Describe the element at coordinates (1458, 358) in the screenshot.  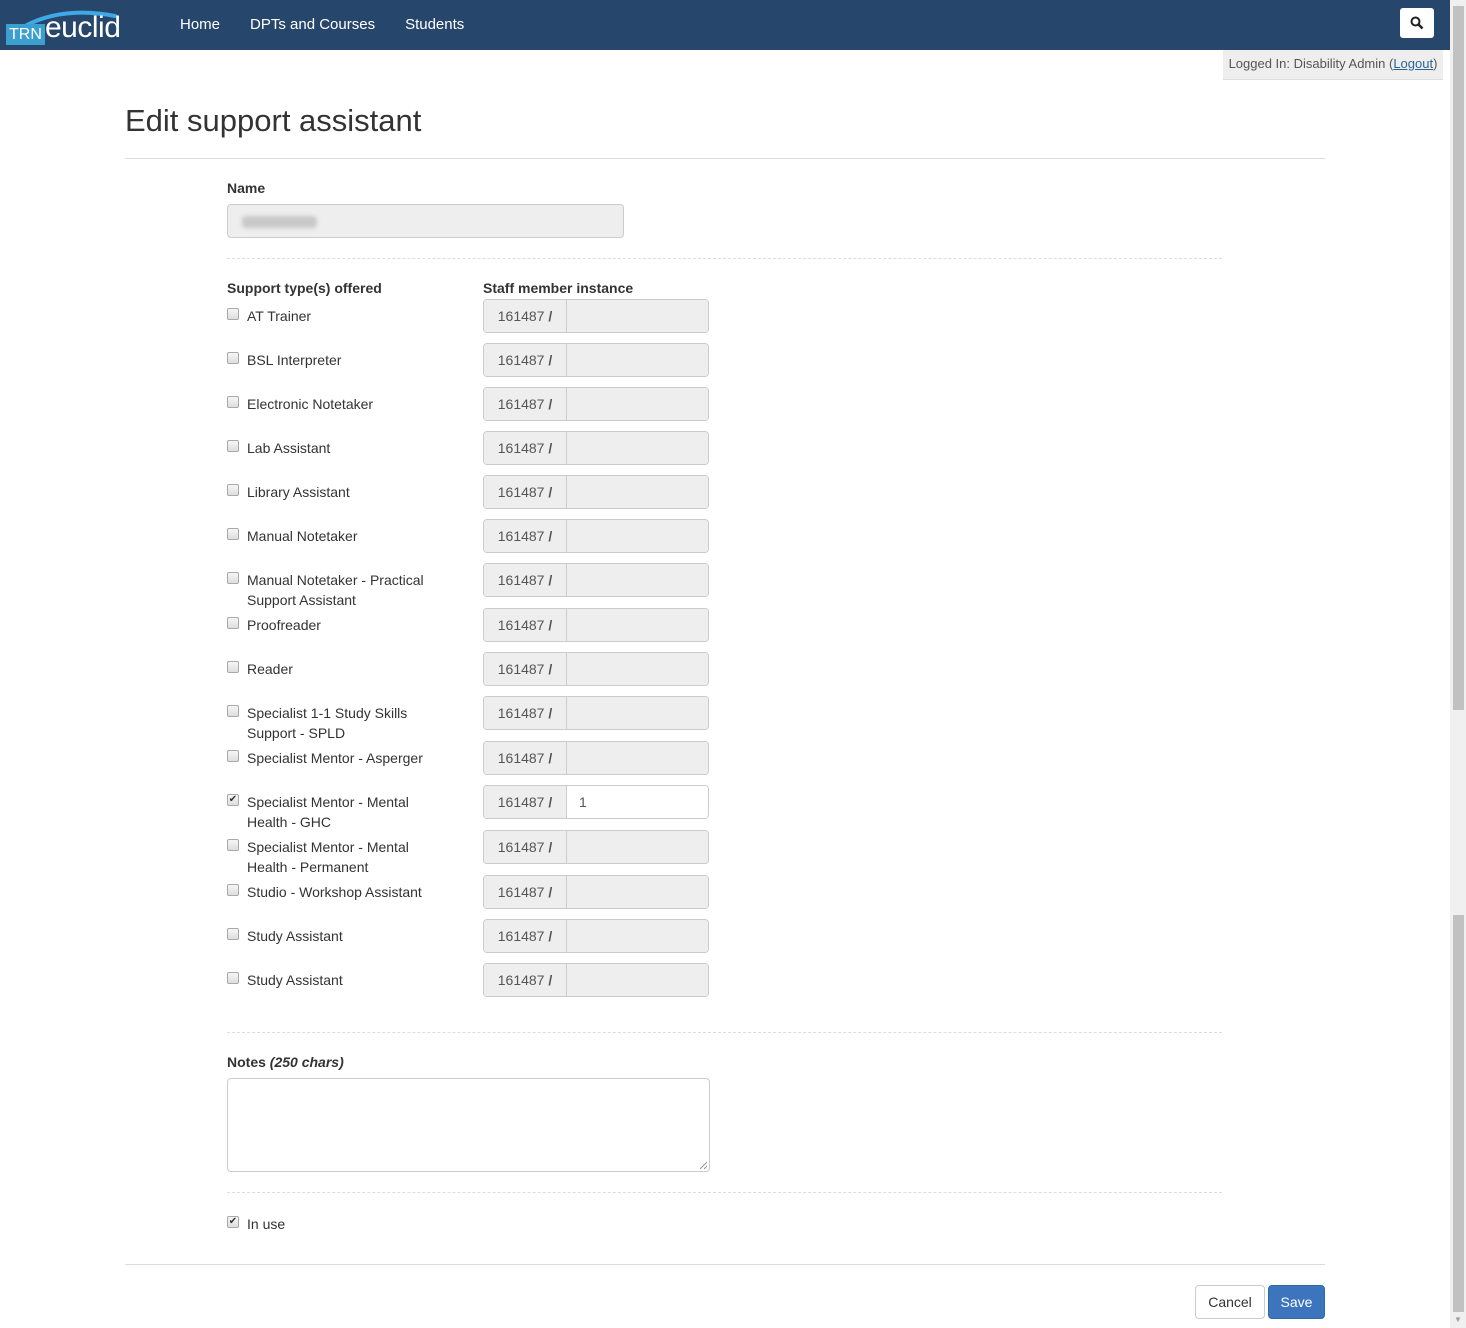
I see `scrollbar-thumb` at that location.